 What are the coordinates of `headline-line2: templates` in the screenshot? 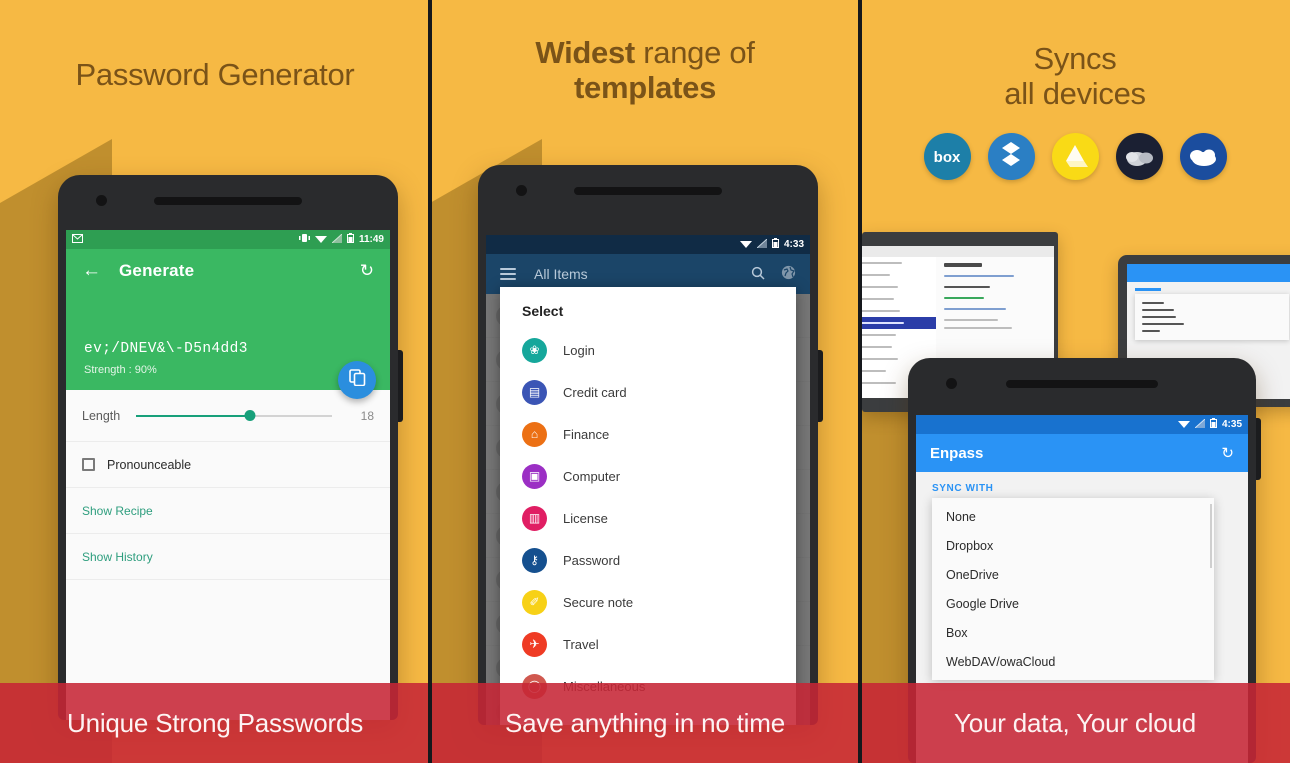 It's located at (645, 87).